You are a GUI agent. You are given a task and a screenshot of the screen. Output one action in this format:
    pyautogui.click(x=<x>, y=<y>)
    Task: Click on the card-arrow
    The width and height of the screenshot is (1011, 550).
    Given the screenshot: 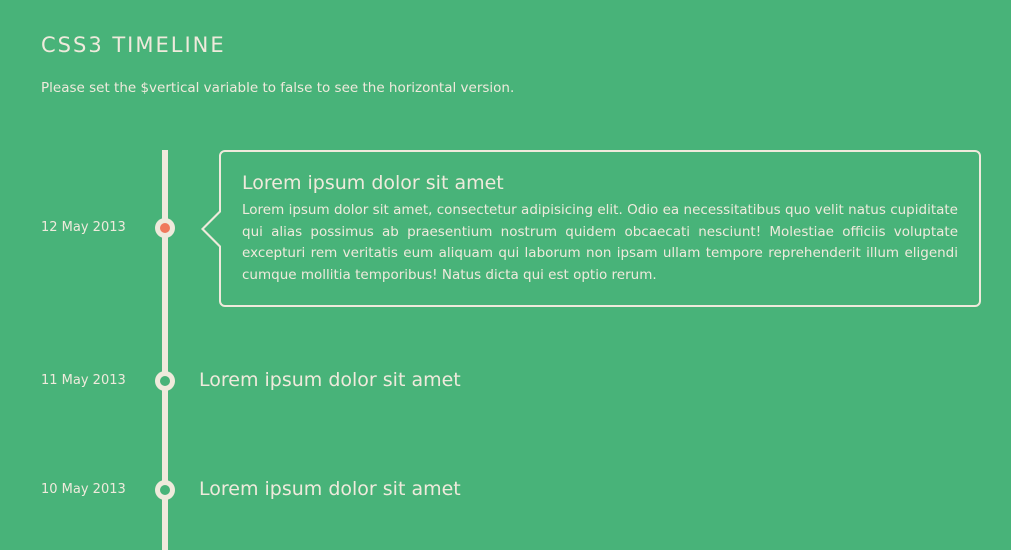 What is the action you would take?
    pyautogui.click(x=211, y=229)
    